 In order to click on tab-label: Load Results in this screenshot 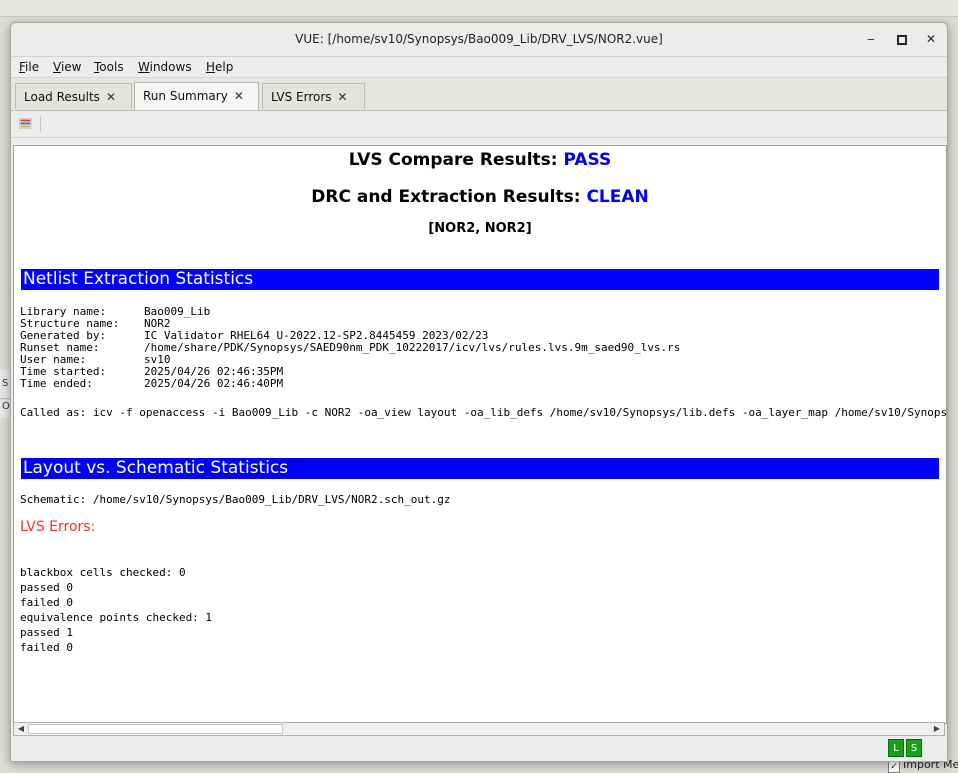, I will do `click(62, 97)`.